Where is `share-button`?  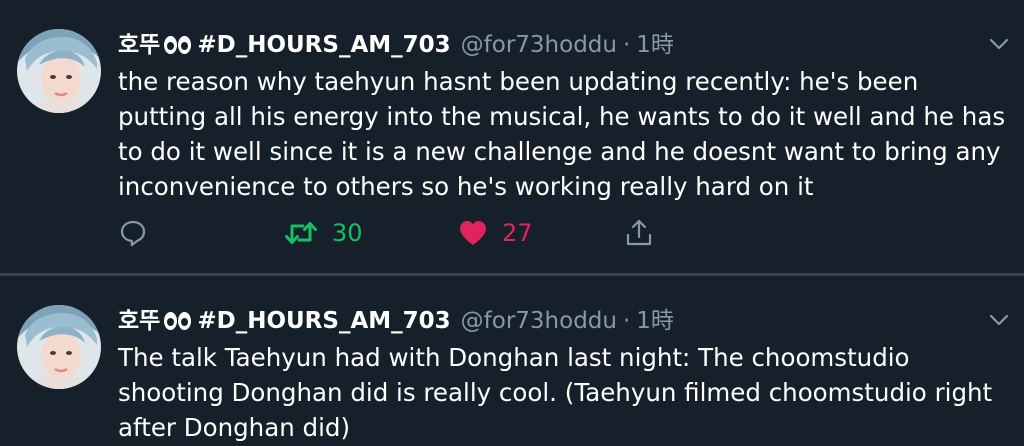 share-button is located at coordinates (639, 233).